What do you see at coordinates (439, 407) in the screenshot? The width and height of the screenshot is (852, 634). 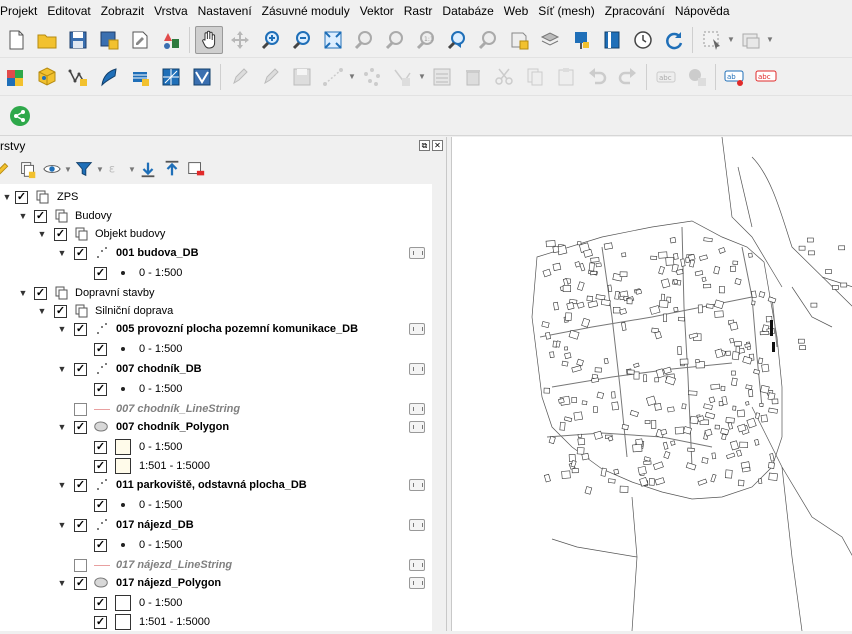 I see `layer-tree-scrollbar` at bounding box center [439, 407].